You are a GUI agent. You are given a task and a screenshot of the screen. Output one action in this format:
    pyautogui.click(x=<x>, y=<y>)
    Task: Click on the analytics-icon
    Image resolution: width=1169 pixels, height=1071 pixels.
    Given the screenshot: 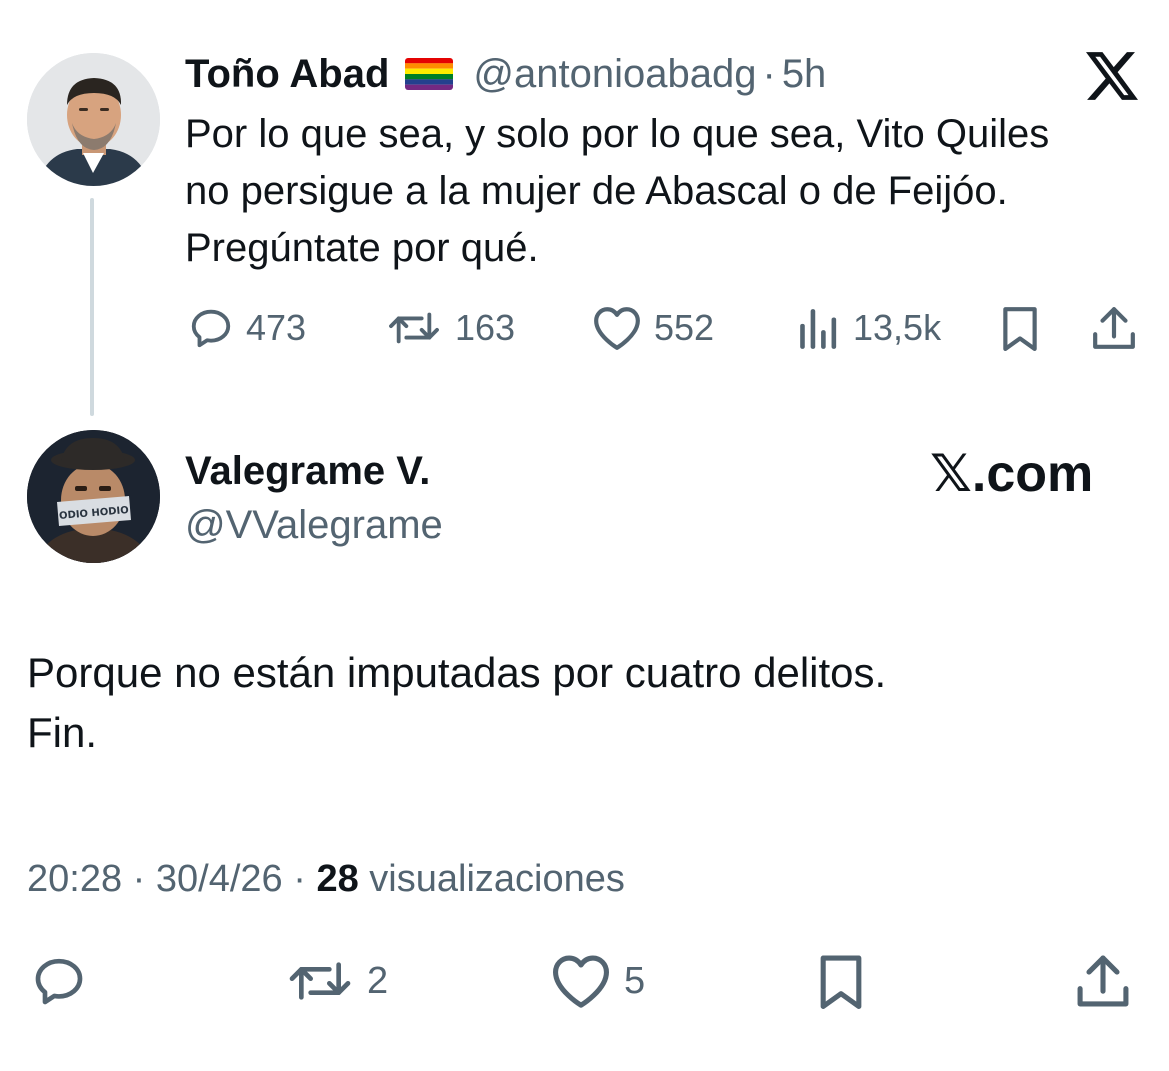 What is the action you would take?
    pyautogui.click(x=819, y=328)
    